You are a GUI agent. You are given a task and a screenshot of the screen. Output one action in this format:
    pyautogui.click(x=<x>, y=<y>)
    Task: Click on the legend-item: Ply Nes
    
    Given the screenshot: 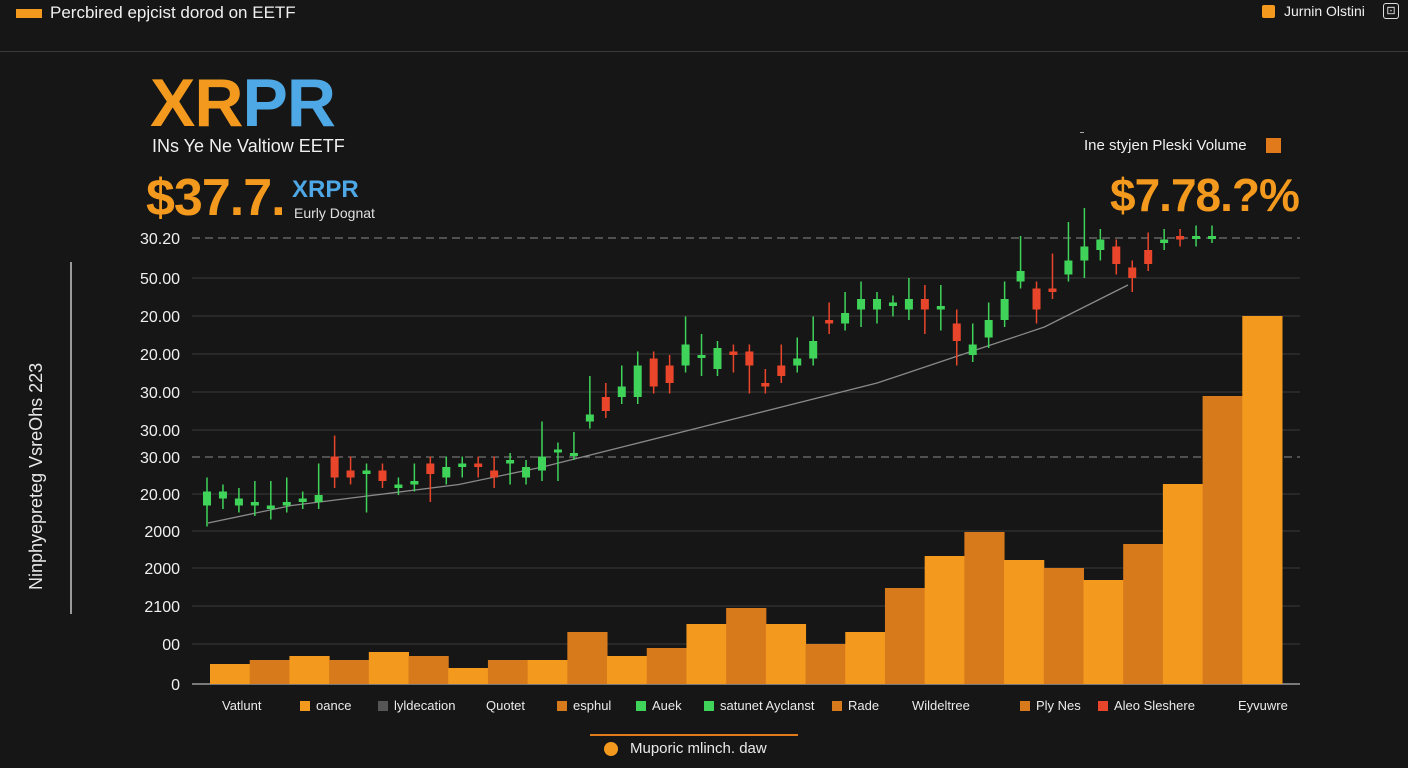 What is the action you would take?
    pyautogui.click(x=1050, y=705)
    